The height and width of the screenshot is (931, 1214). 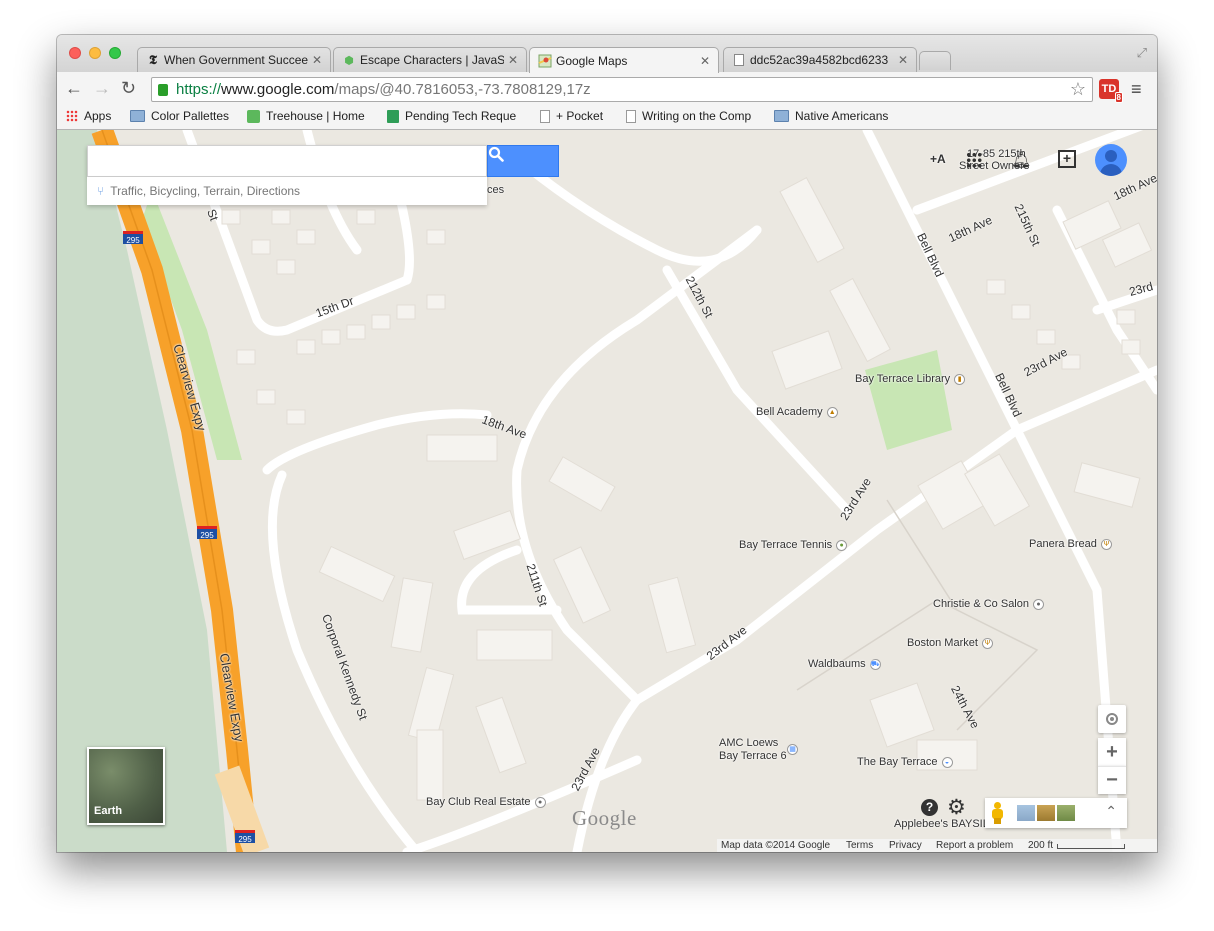 What do you see at coordinates (153, 59) in the screenshot?
I see `nytimes-icon: 𝕿` at bounding box center [153, 59].